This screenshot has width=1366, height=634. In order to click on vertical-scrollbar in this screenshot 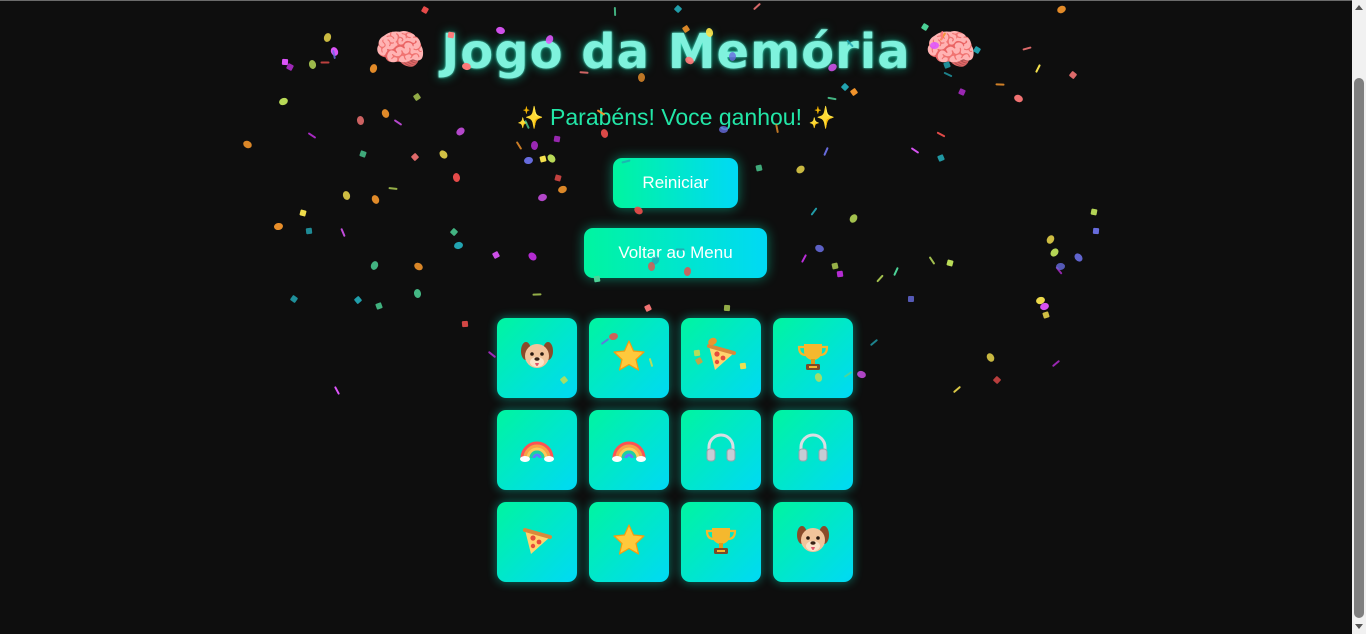, I will do `click(1359, 317)`.